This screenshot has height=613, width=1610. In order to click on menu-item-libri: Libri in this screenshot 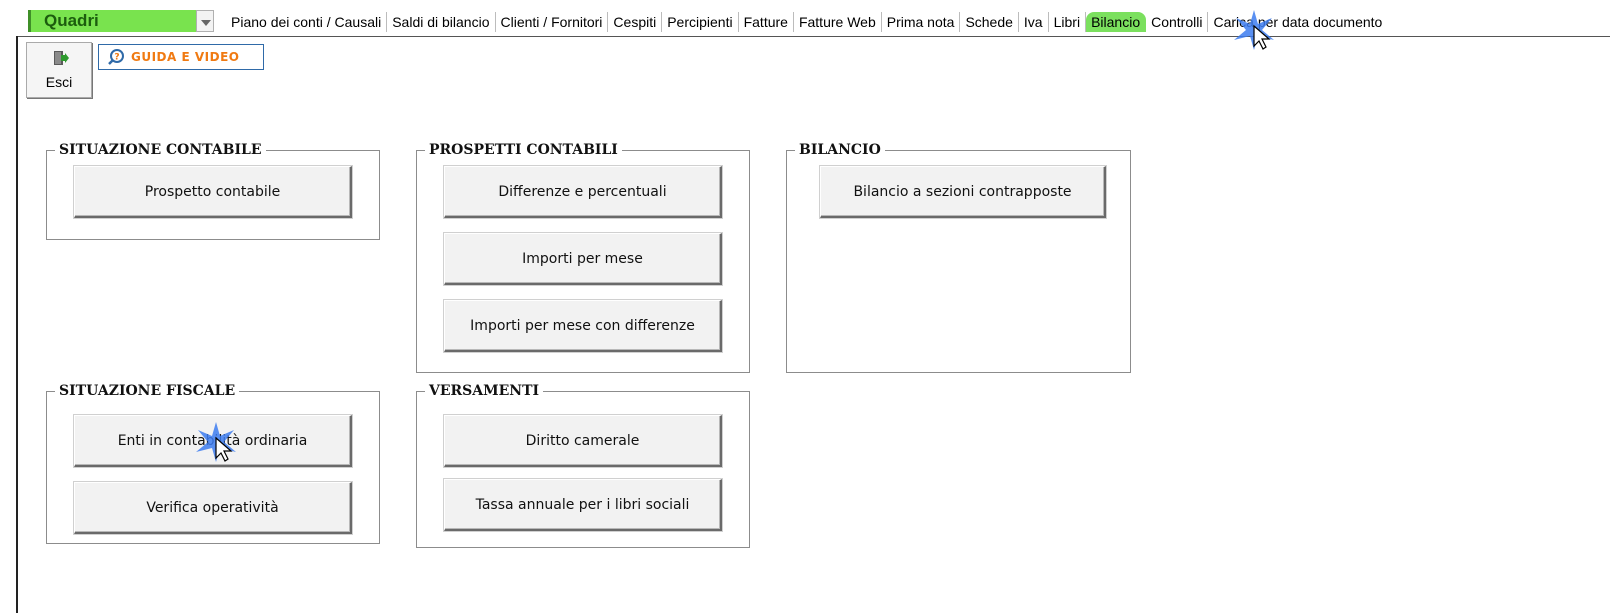, I will do `click(1068, 22)`.